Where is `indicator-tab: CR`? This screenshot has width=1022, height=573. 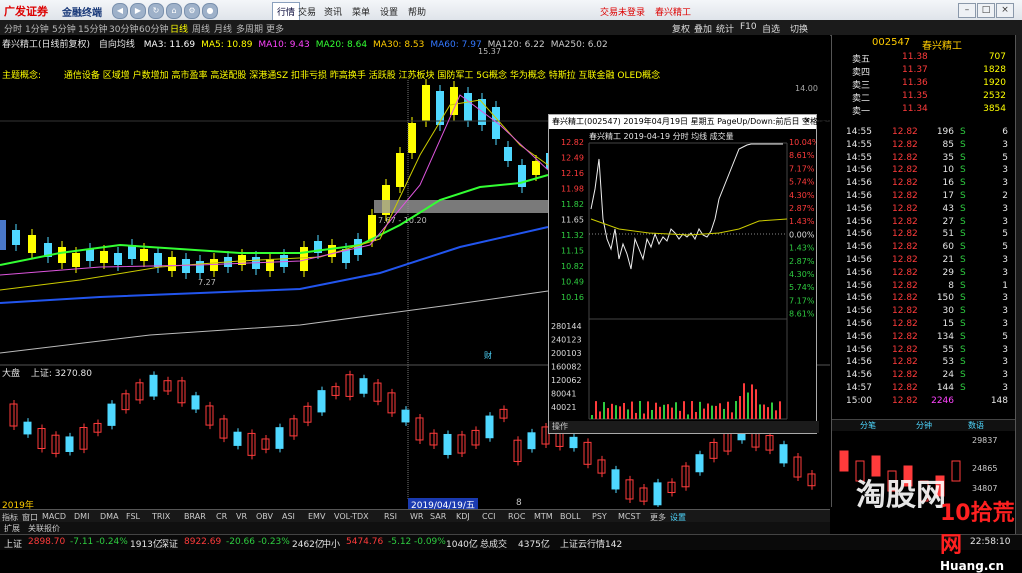
indicator-tab: CR is located at coordinates (221, 516).